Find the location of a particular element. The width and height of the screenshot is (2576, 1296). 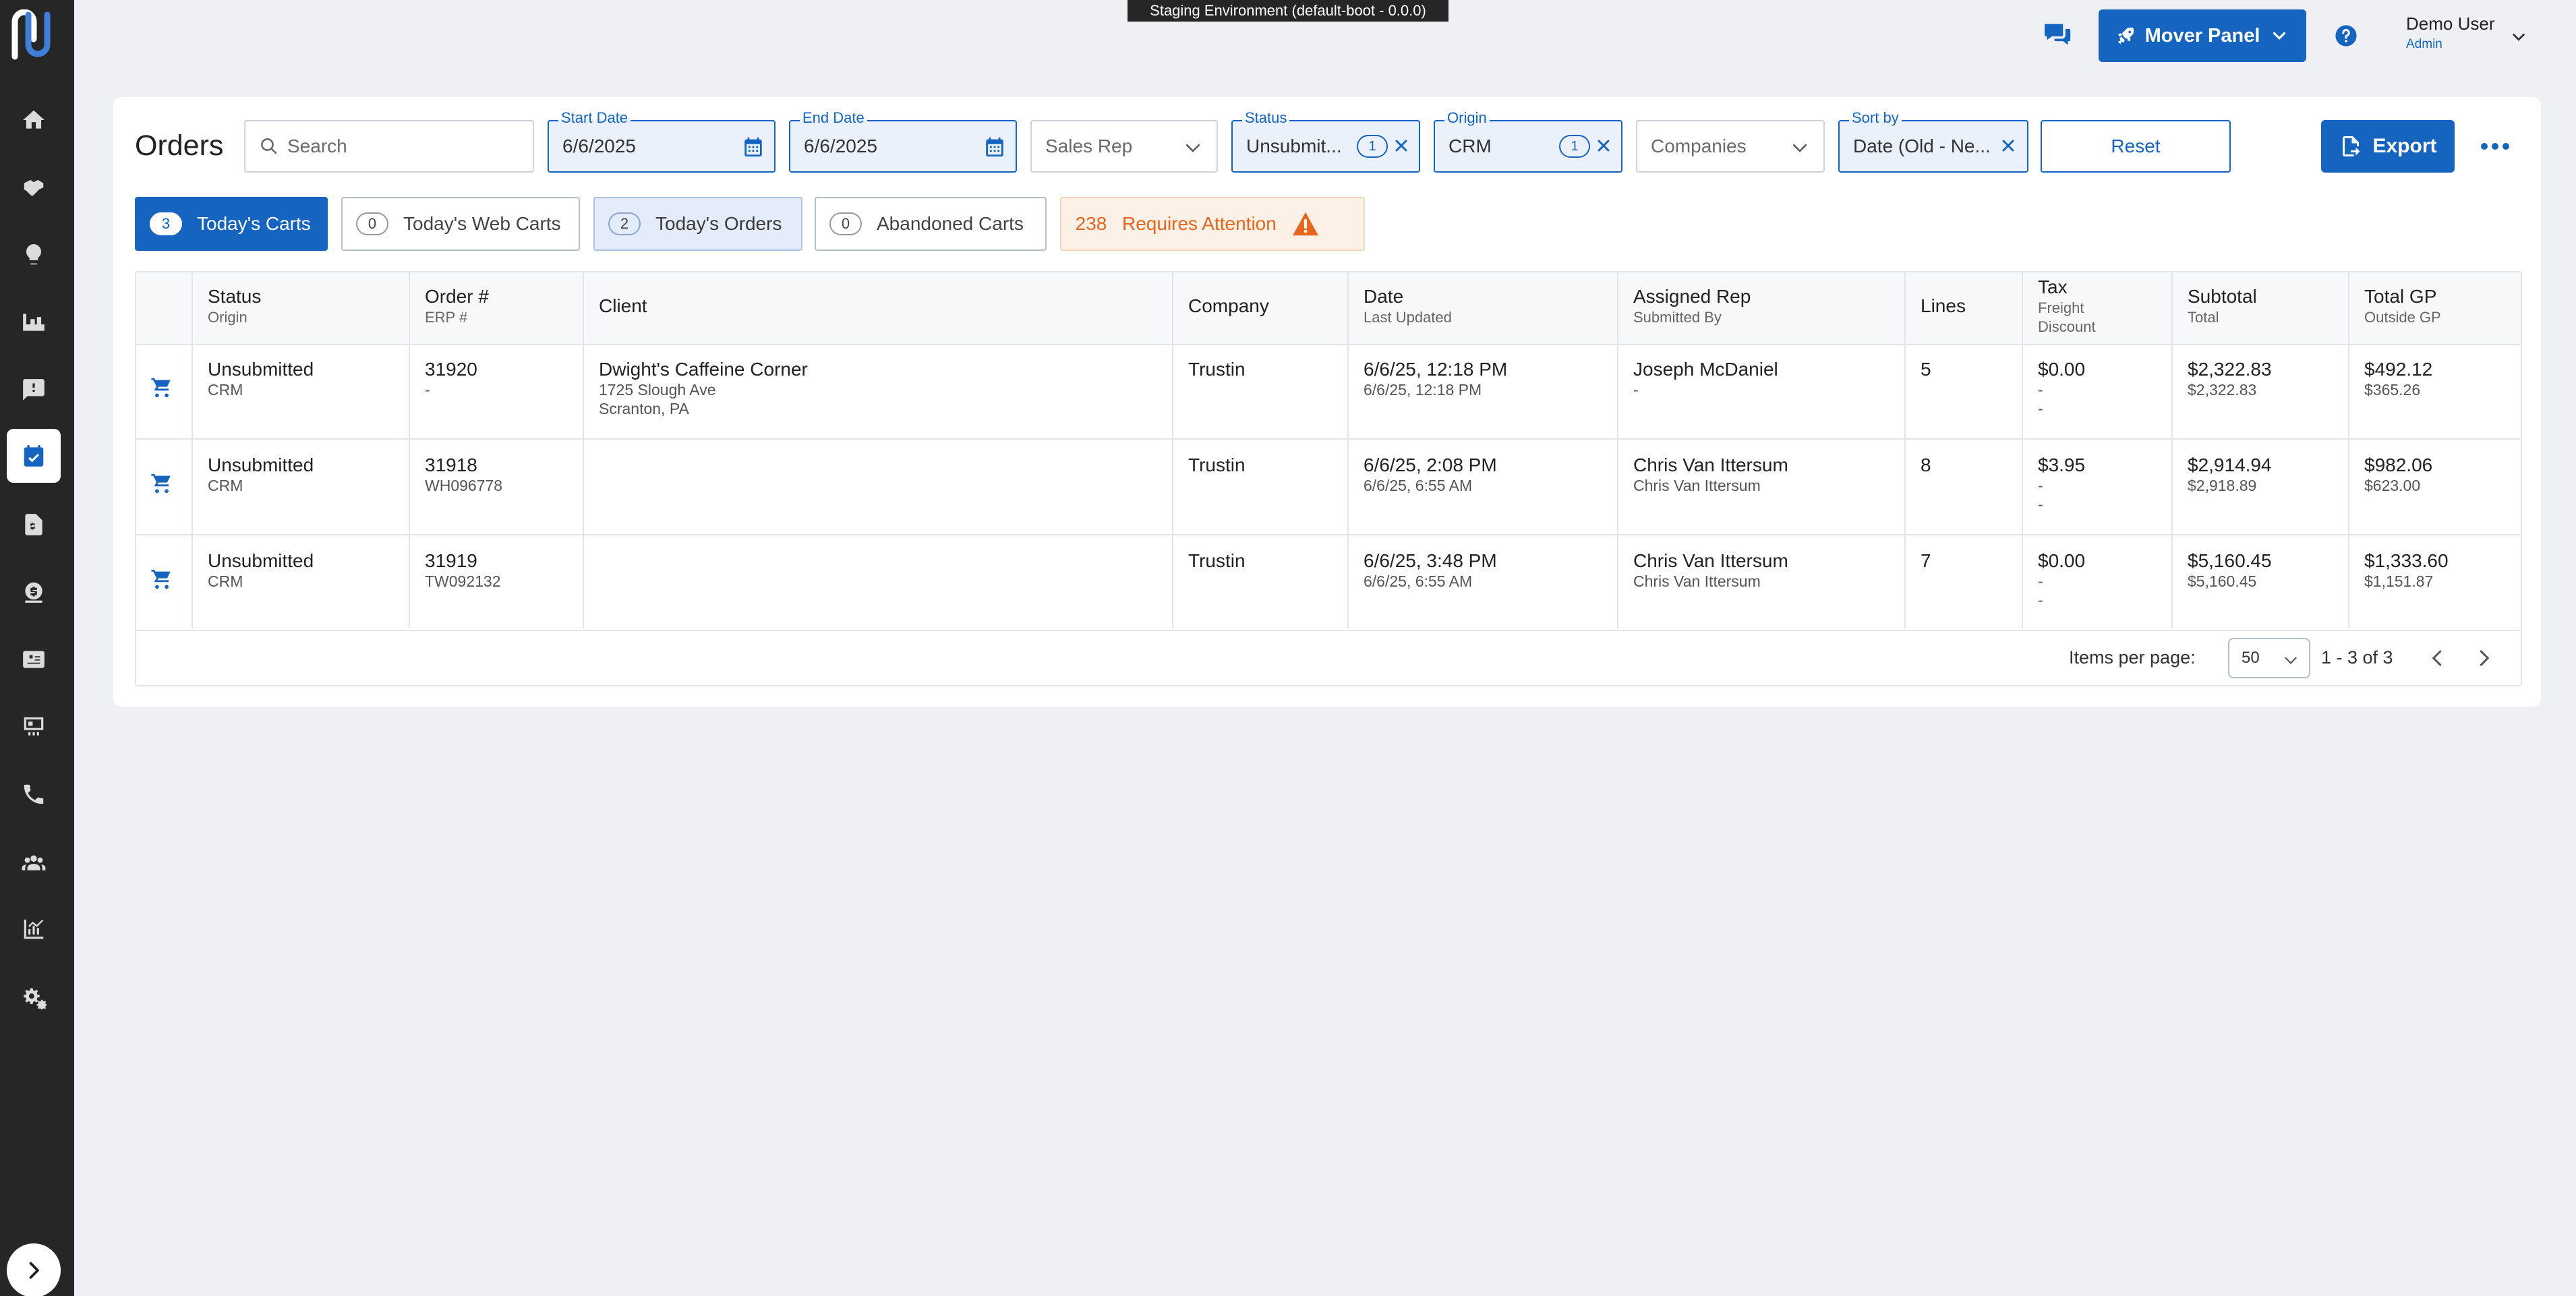

sidebar-item-feedback is located at coordinates (34, 390).